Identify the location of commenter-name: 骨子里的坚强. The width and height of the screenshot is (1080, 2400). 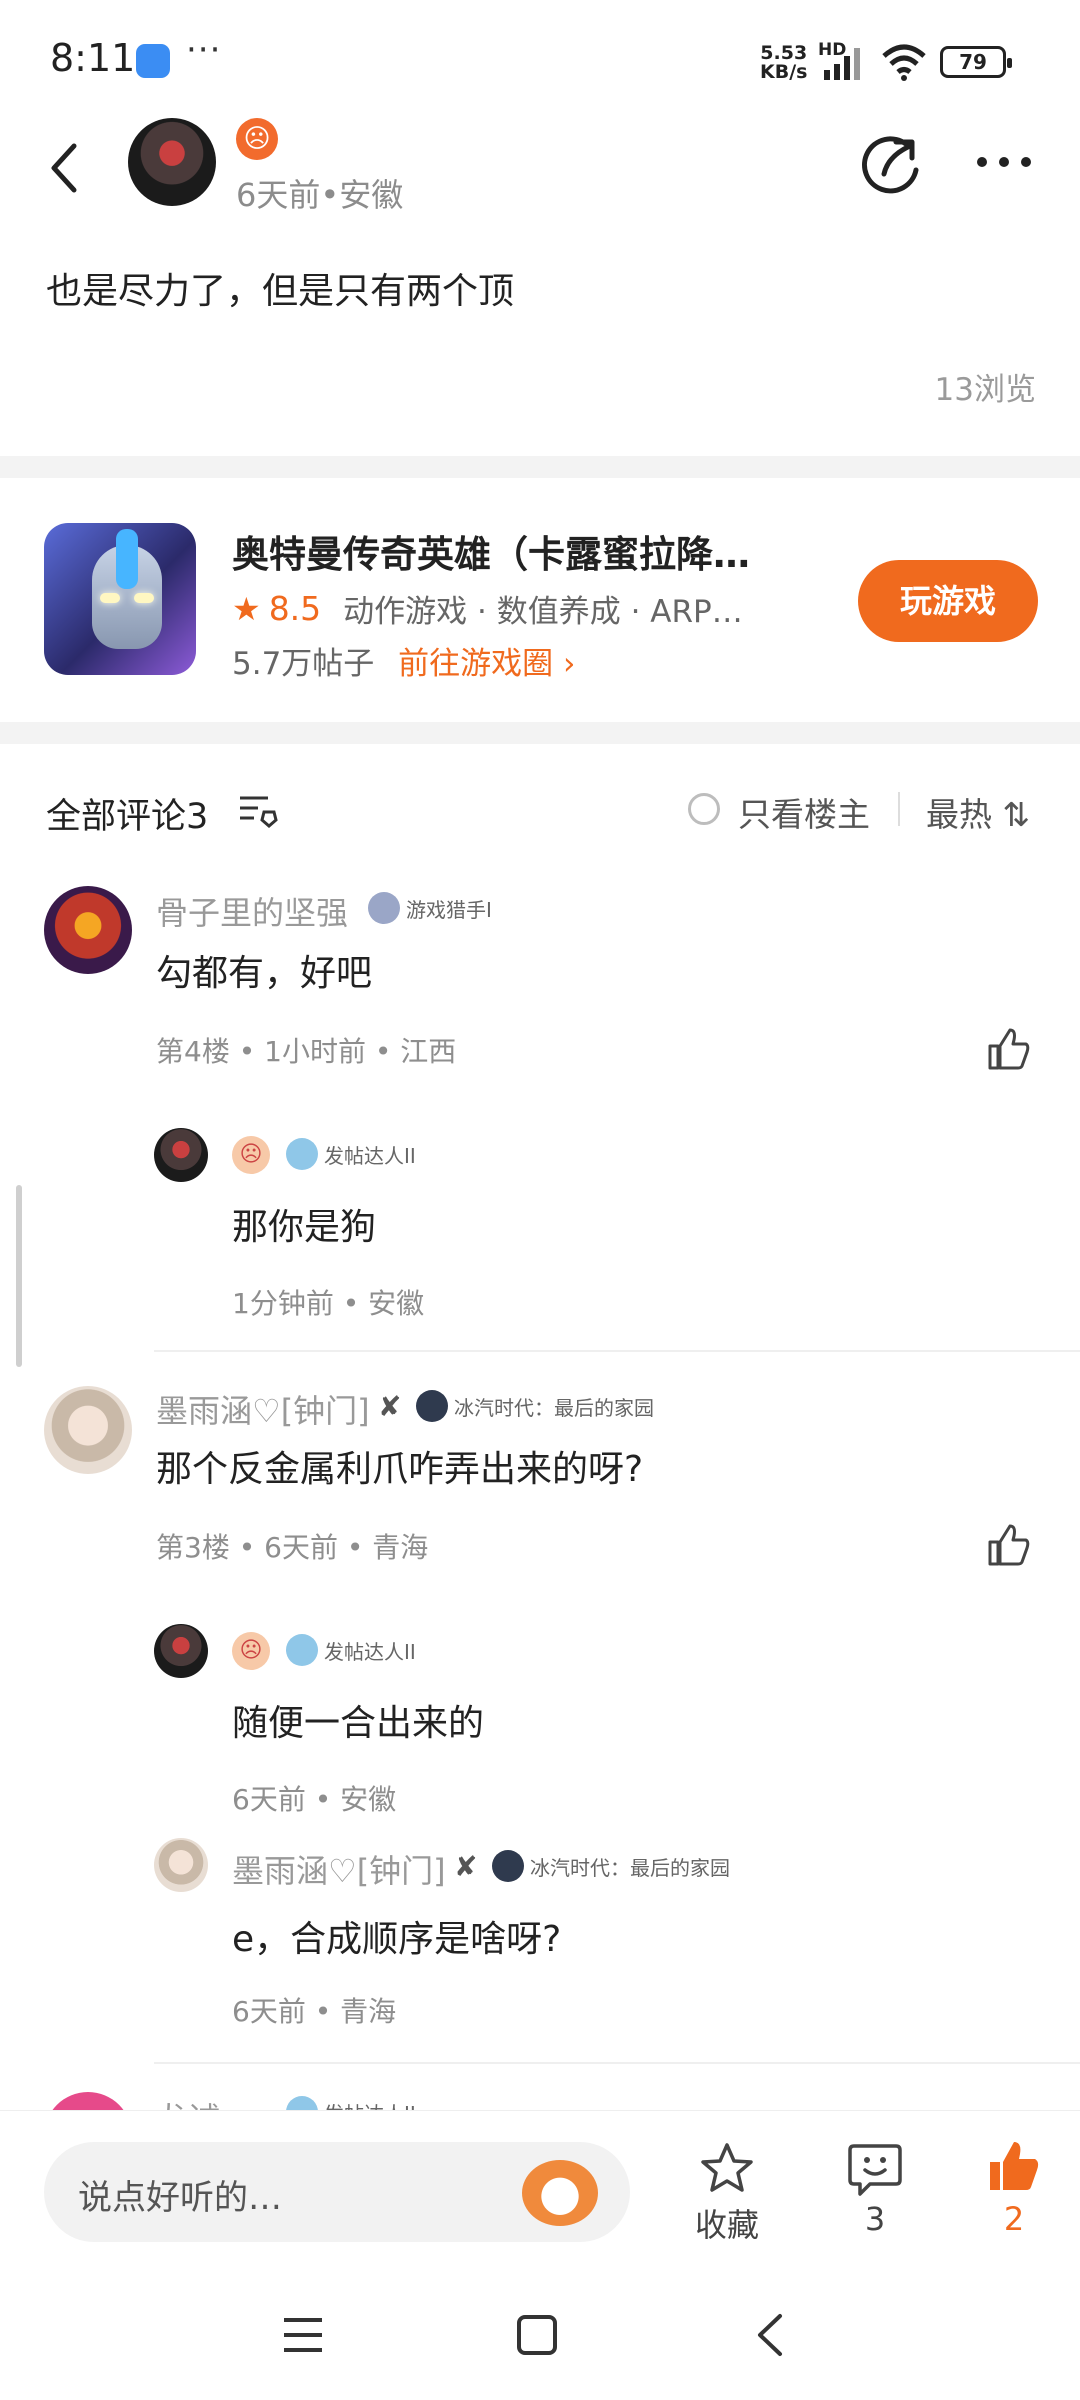
(252, 911).